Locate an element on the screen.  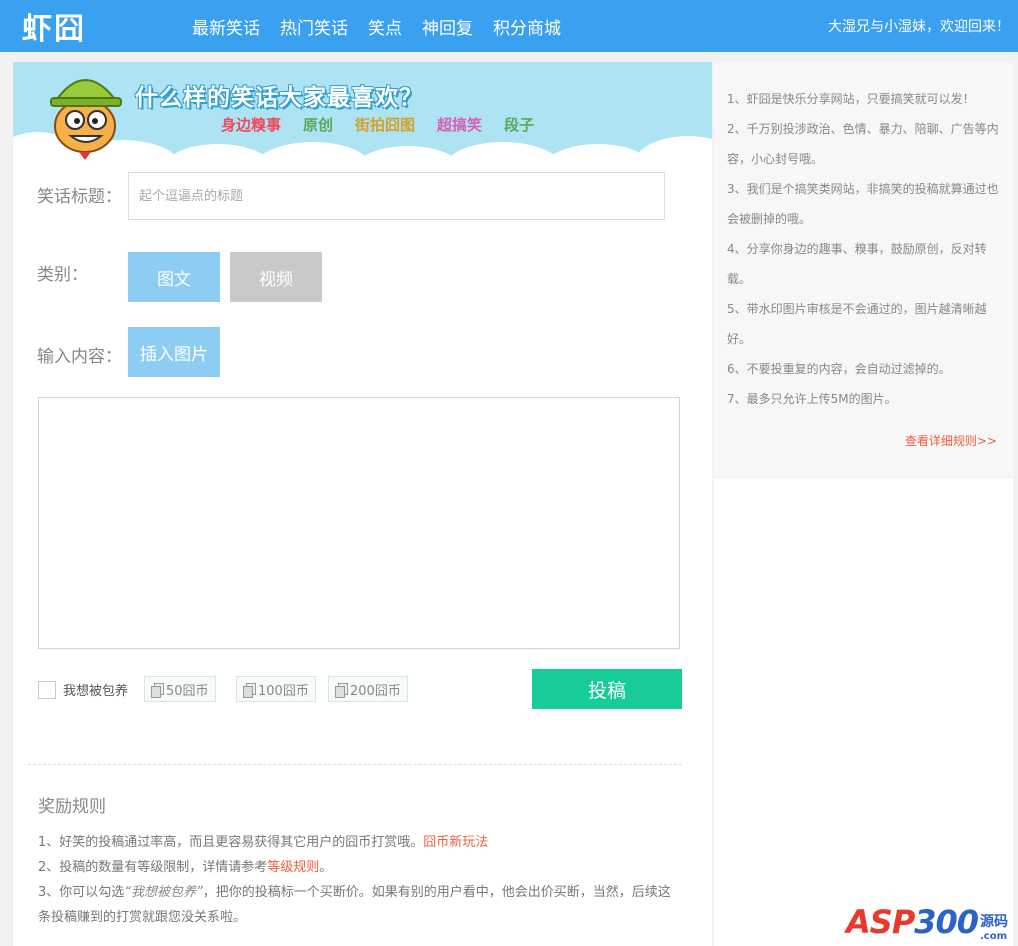
posting-rule: 4、分享你身边的趣事、糗事，鼓励原创，反对转载。 is located at coordinates (857, 264).